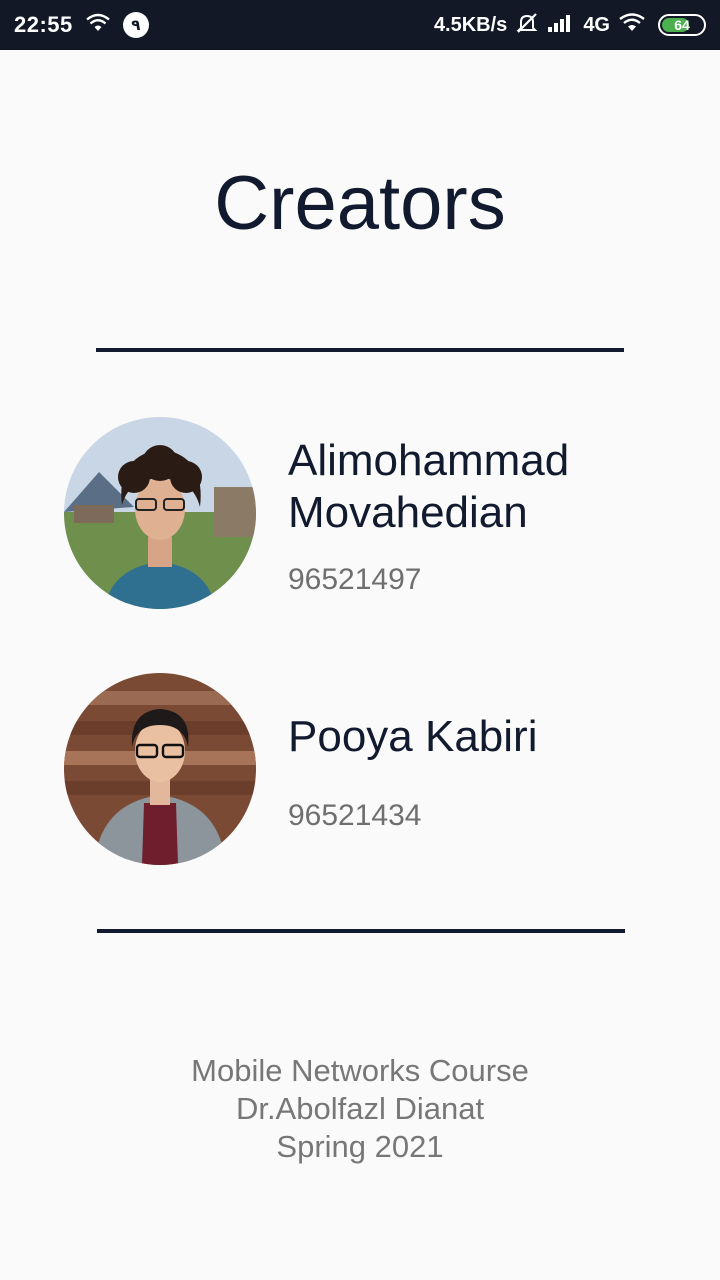 This screenshot has width=720, height=1280. I want to click on page-title: Creators, so click(360, 203).